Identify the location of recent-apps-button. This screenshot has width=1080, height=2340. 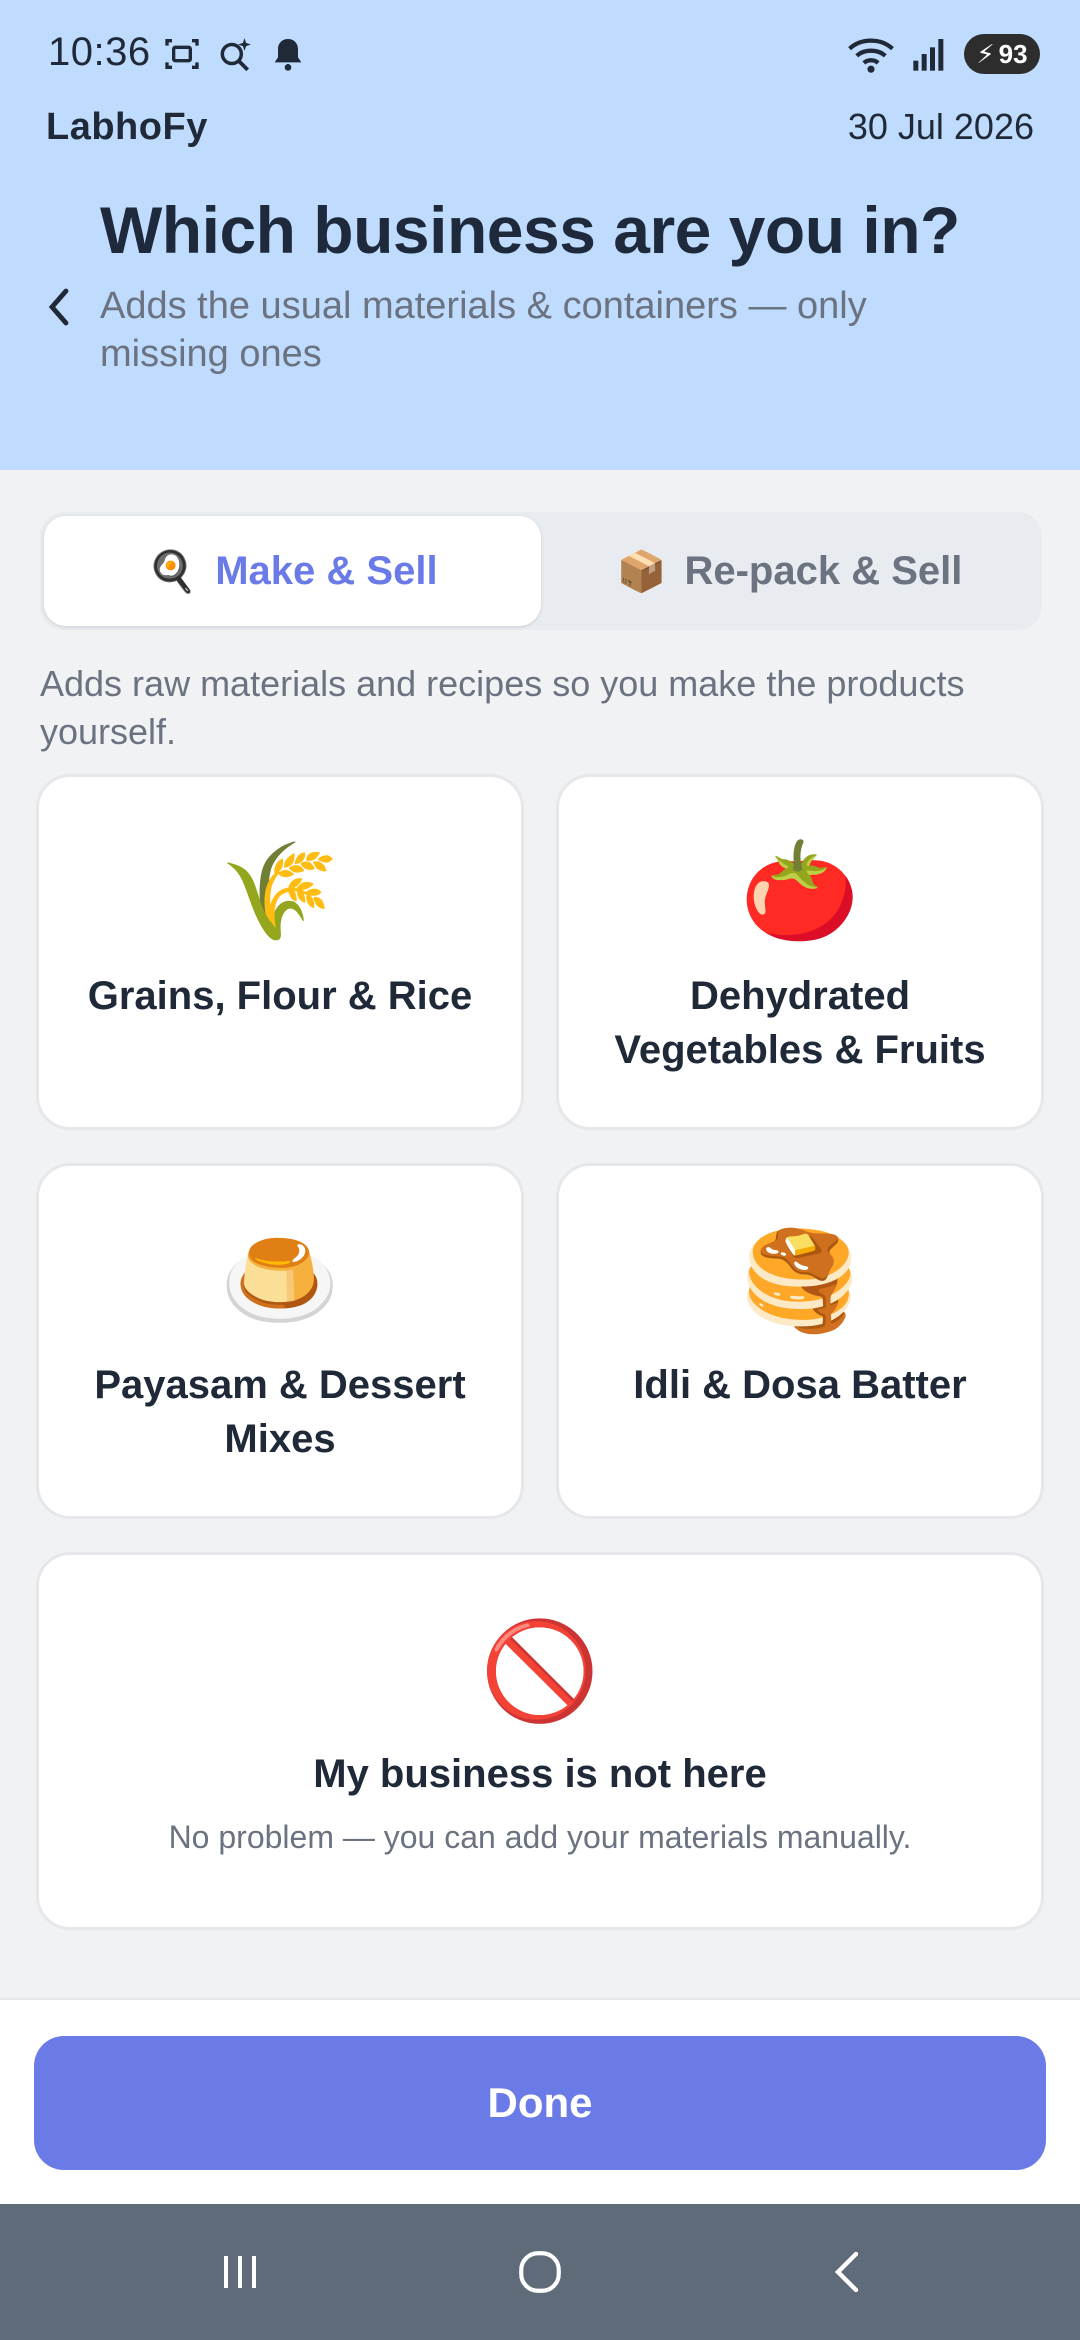
(240, 2272).